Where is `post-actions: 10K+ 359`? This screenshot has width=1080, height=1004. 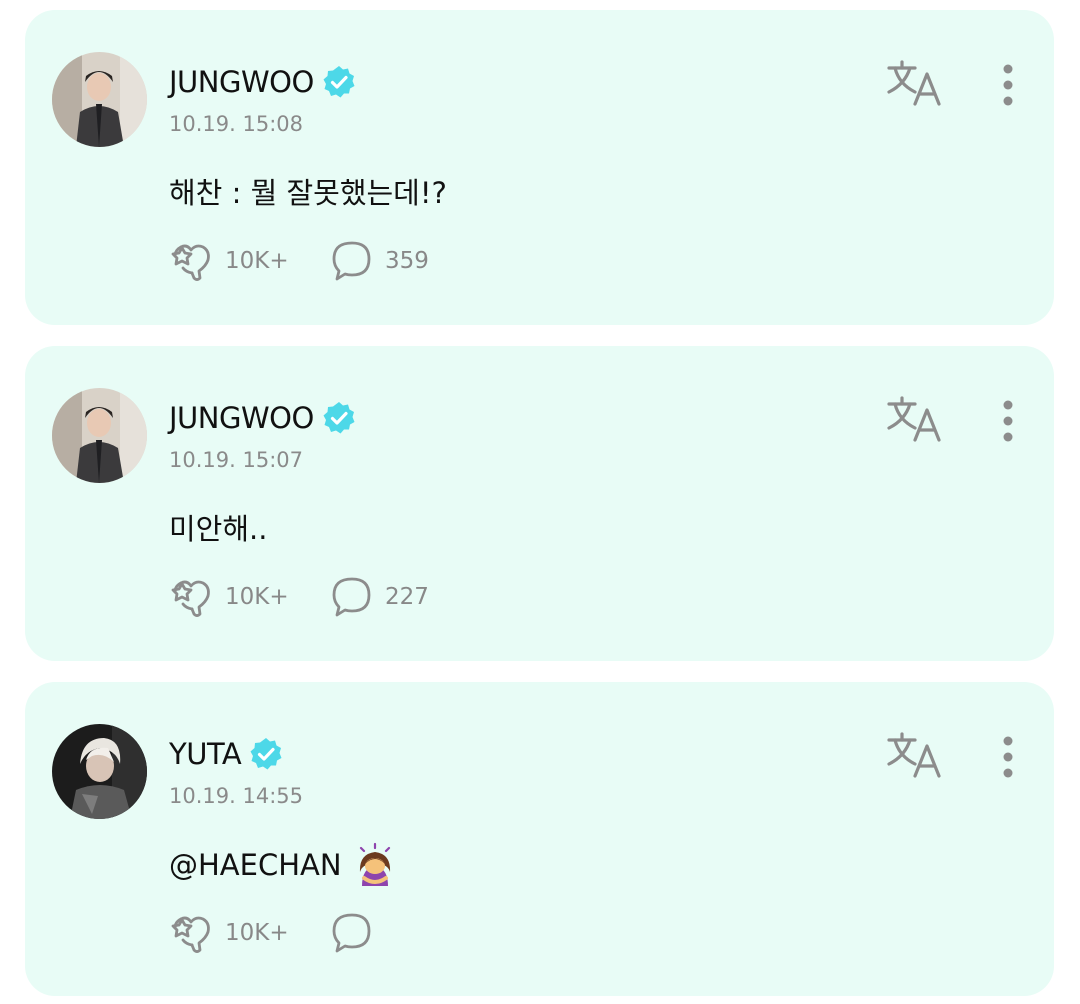 post-actions: 10K+ 359 is located at coordinates (299, 261).